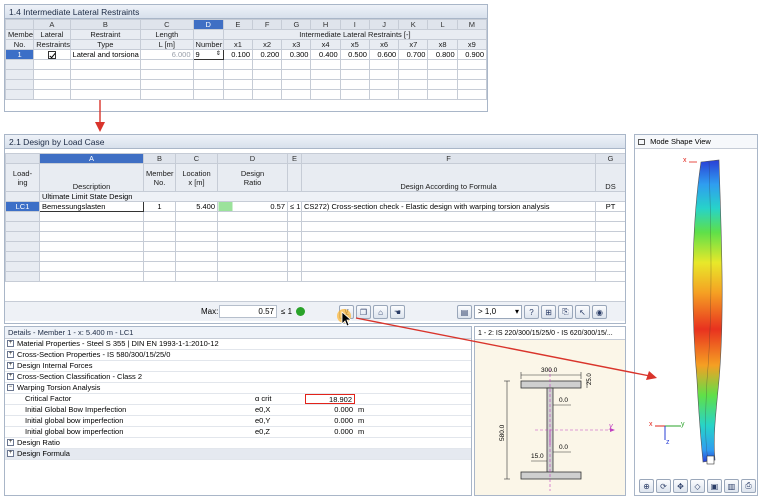  Describe the element at coordinates (714, 486) in the screenshot. I see `front-view-icon: ▣` at that location.